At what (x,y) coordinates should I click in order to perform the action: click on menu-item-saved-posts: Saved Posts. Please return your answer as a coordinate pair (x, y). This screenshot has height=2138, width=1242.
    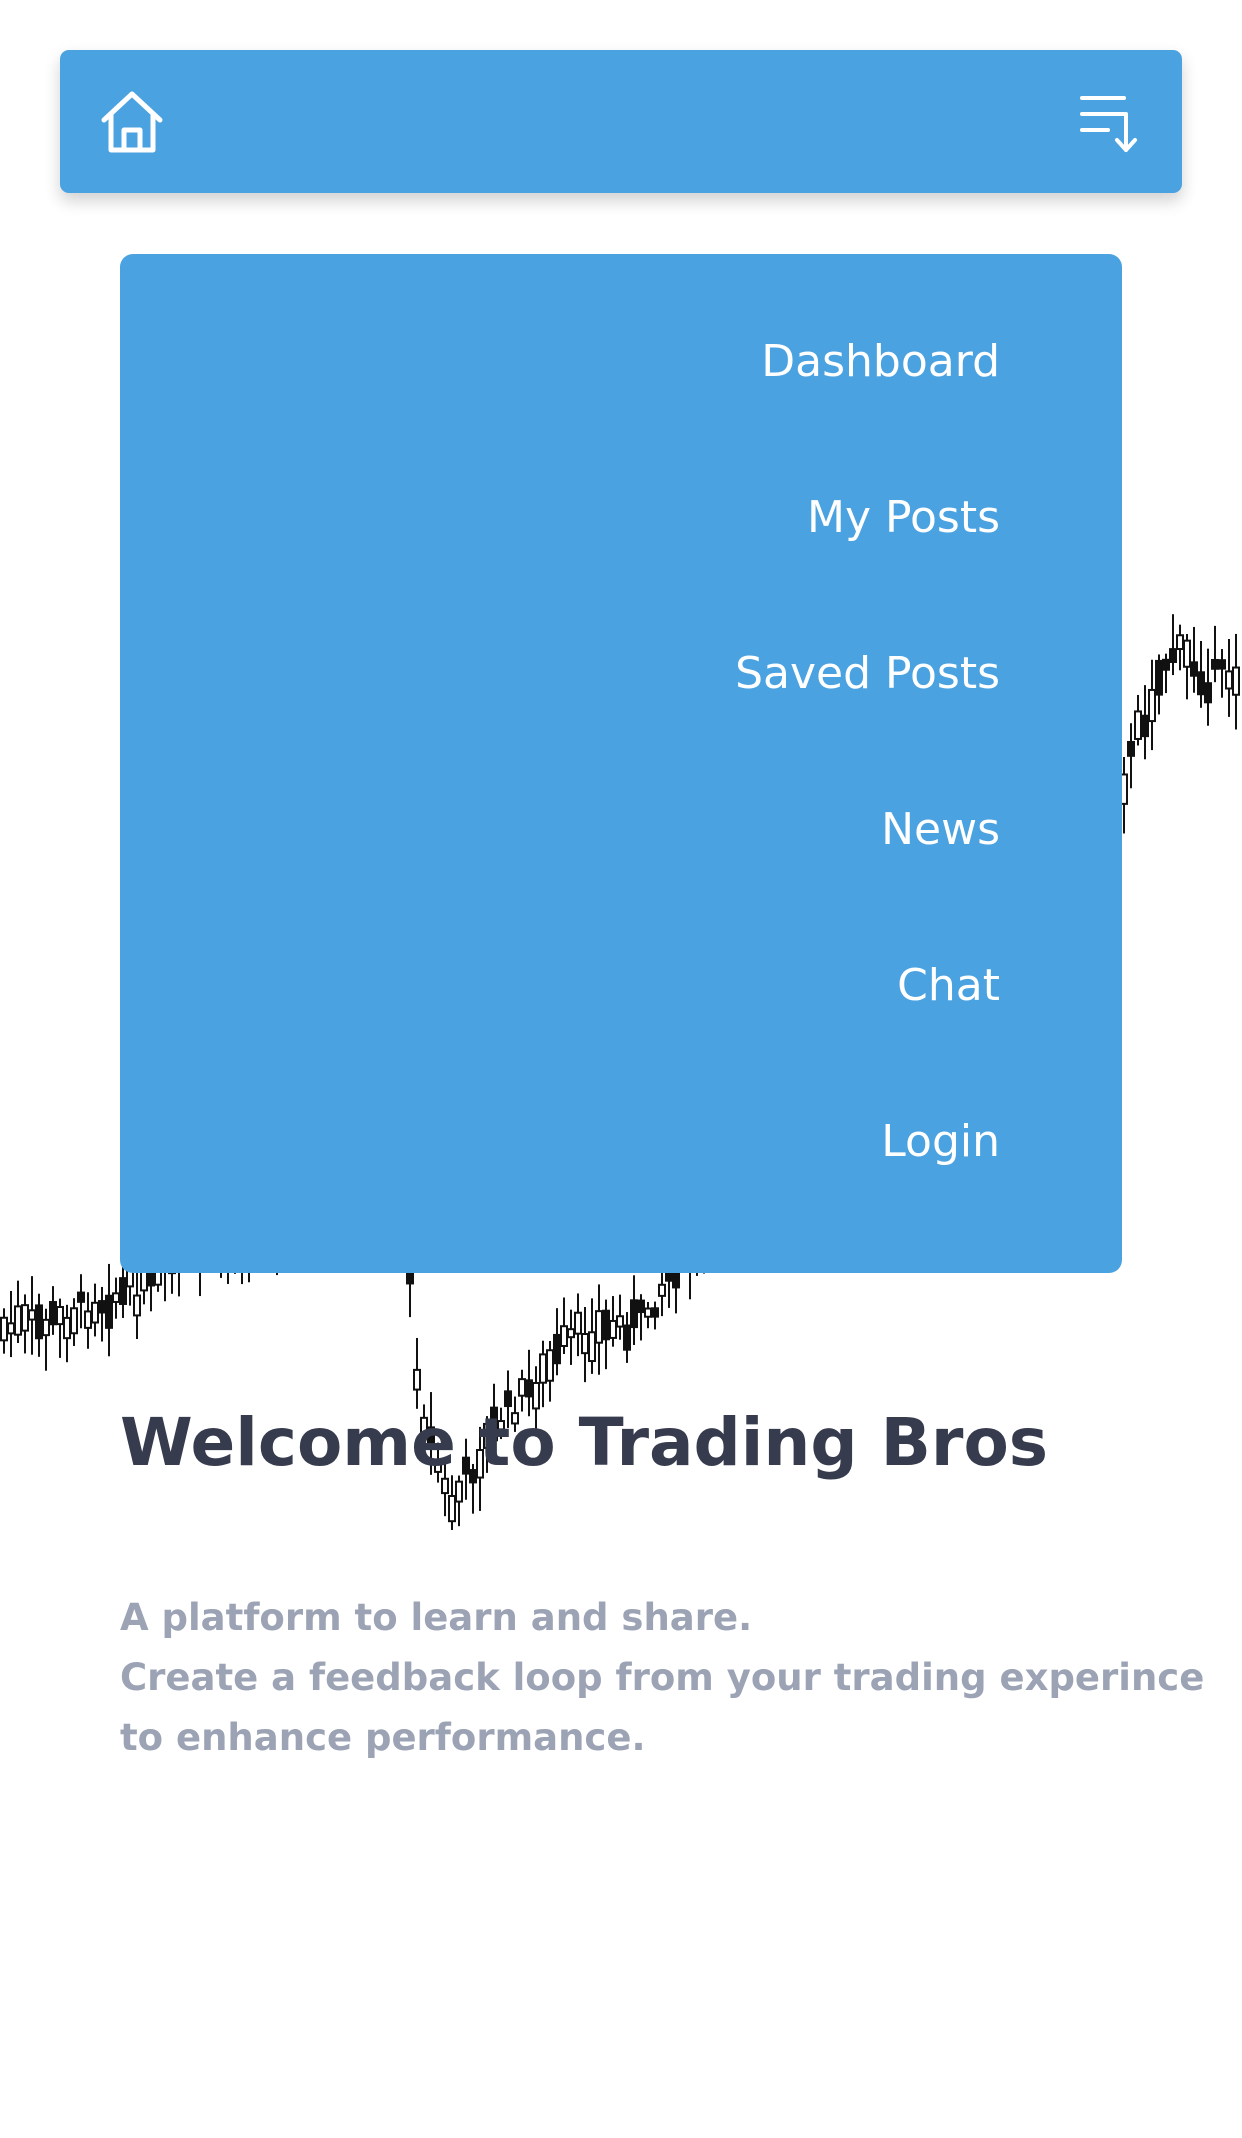
    Looking at the image, I should click on (867, 720).